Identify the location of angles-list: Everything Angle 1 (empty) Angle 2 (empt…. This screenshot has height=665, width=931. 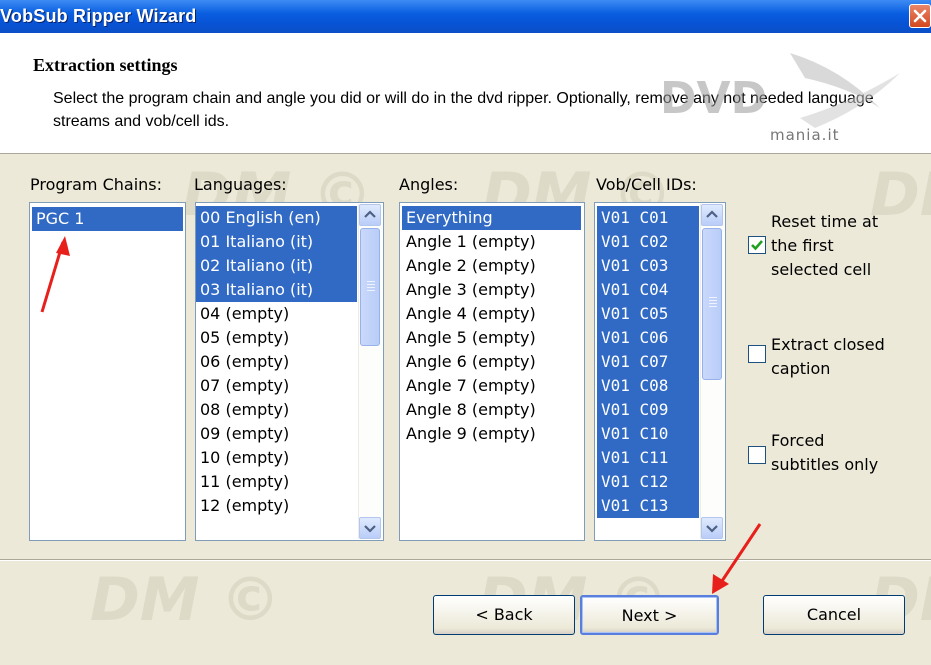
(492, 371).